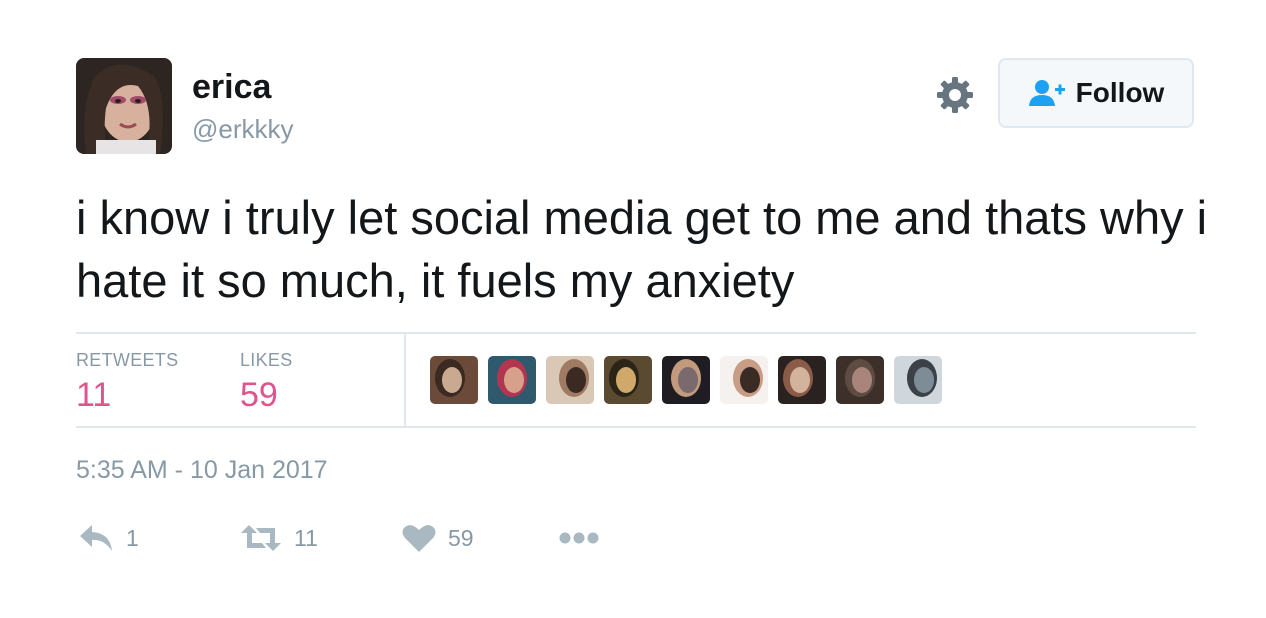 The image size is (1266, 618). I want to click on likes-label: LIKES, so click(266, 360).